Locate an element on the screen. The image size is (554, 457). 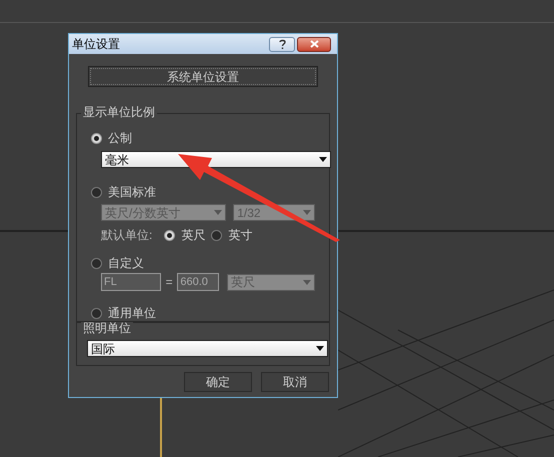
close-icon is located at coordinates (314, 44).